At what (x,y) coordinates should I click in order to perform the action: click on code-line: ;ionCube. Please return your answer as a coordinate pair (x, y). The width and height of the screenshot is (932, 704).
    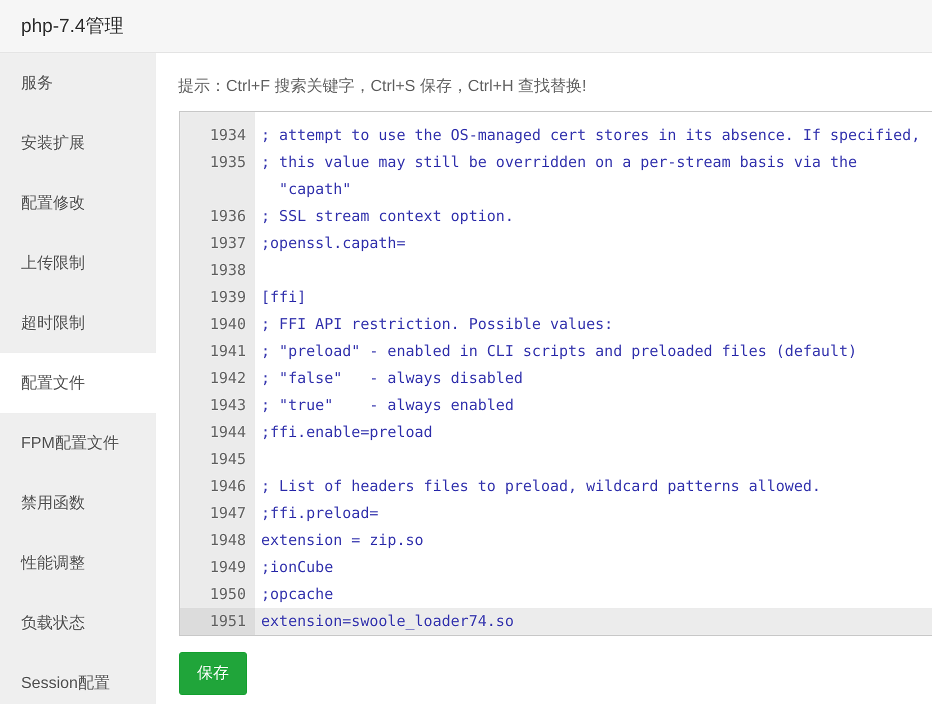
    Looking at the image, I should click on (297, 567).